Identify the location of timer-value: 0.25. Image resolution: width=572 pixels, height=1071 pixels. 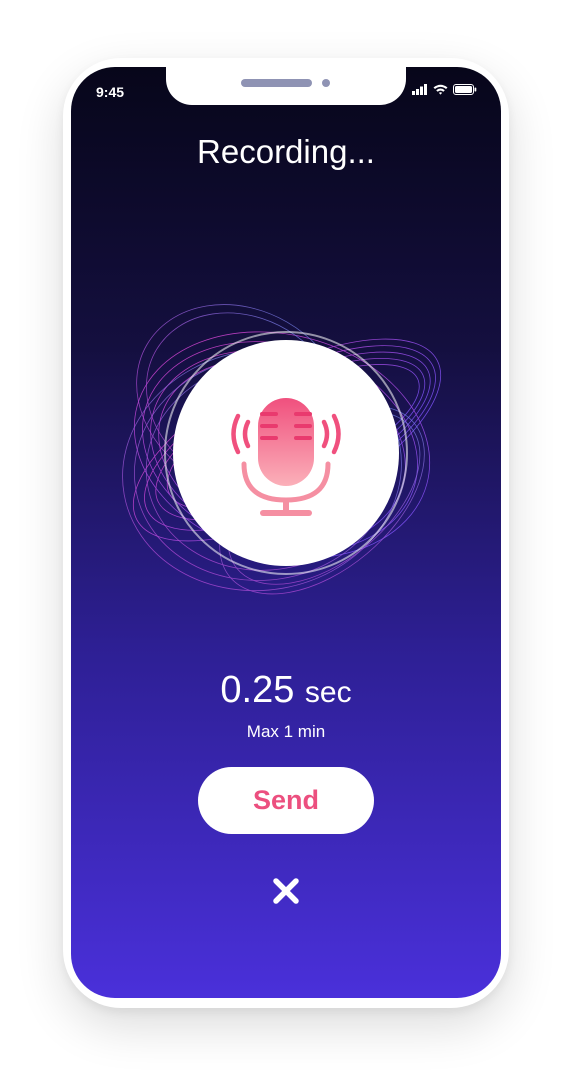
(257, 690).